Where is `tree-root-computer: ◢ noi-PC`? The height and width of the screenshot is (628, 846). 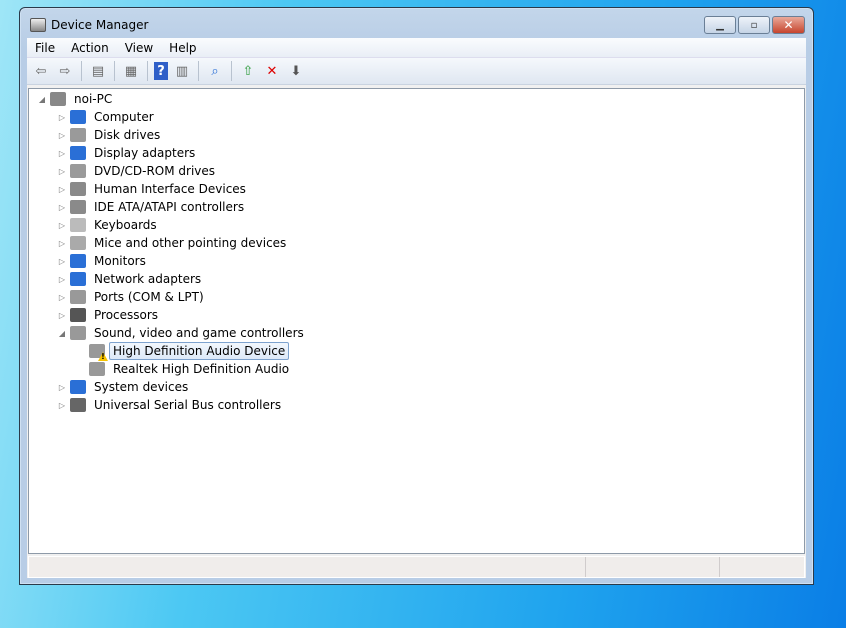
tree-root-computer: ◢ noi-PC is located at coordinates (76, 99).